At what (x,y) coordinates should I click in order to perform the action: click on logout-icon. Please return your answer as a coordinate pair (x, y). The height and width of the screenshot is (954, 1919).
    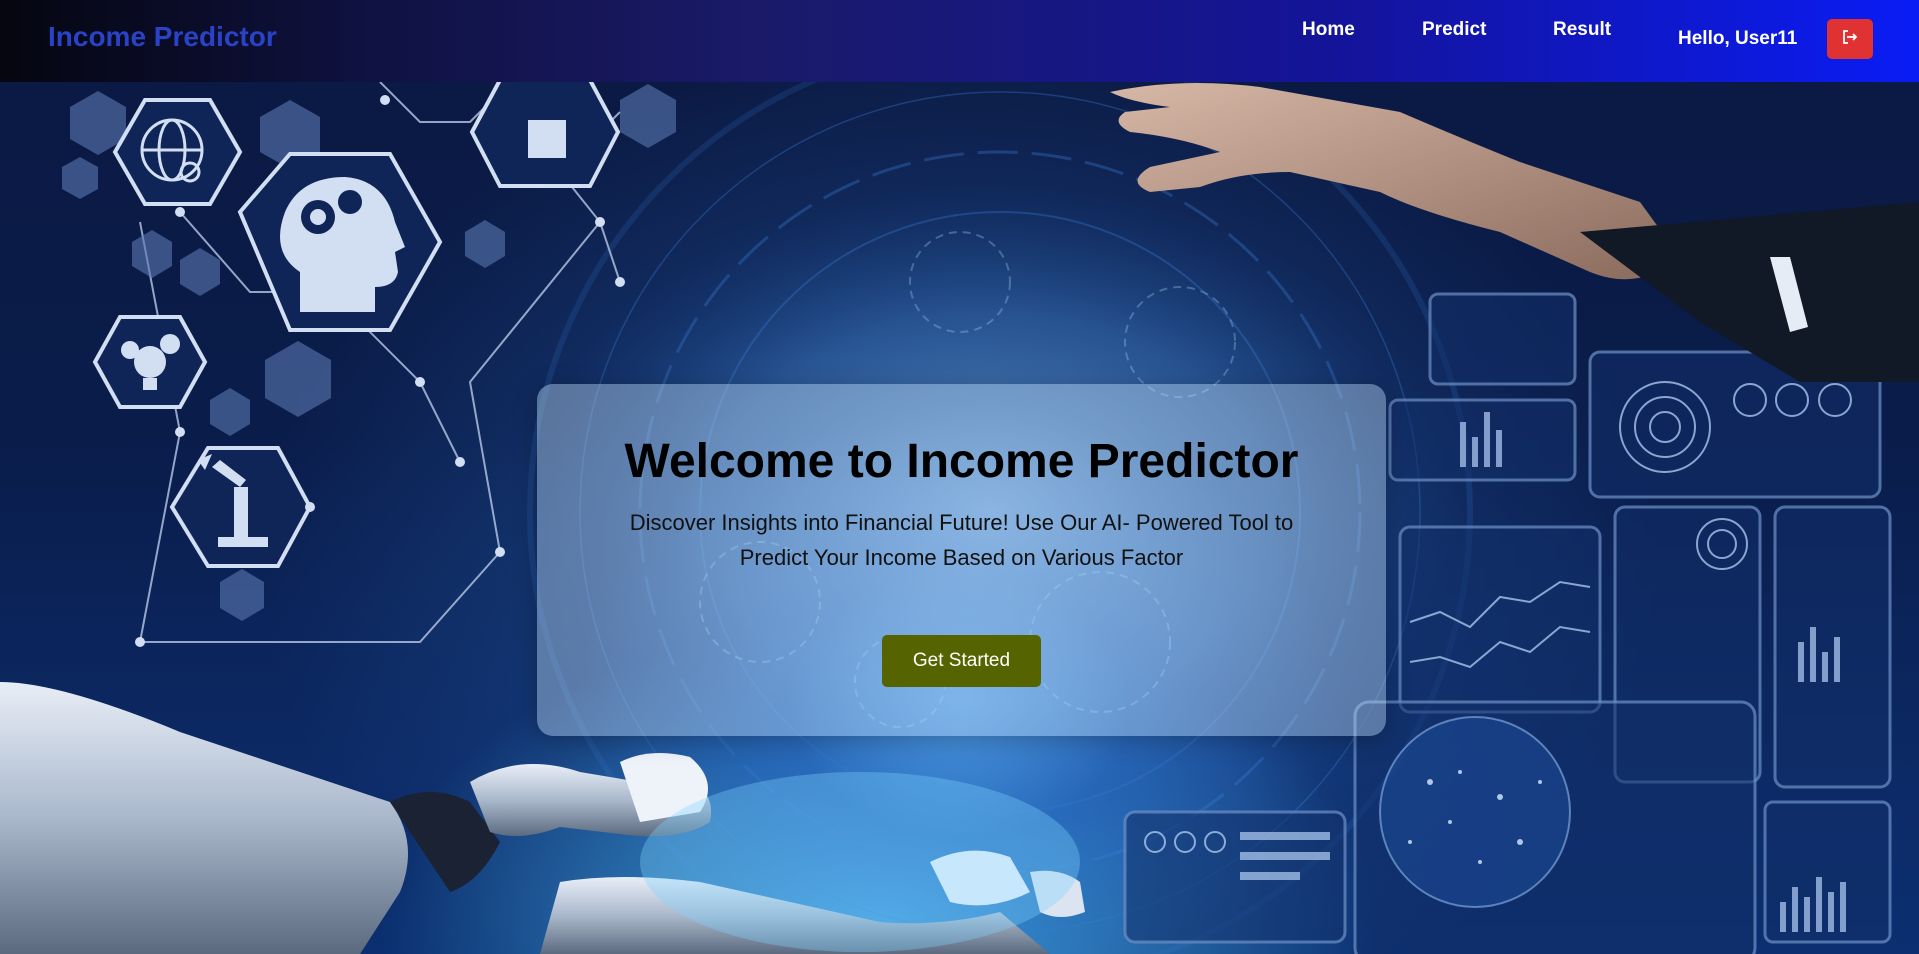
    Looking at the image, I should click on (1850, 39).